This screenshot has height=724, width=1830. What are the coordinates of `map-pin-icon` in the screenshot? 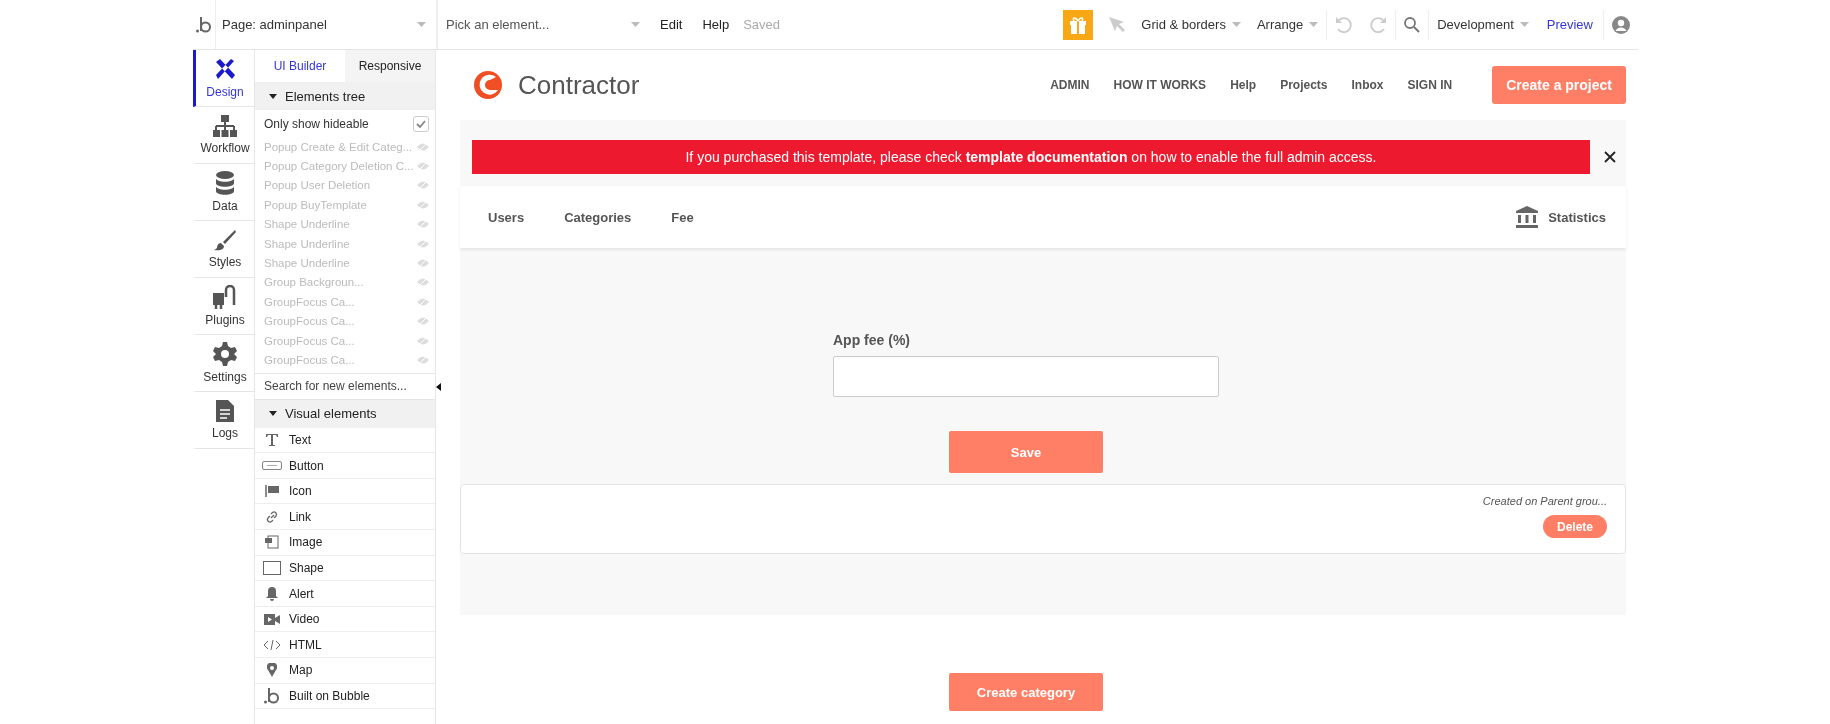 It's located at (272, 670).